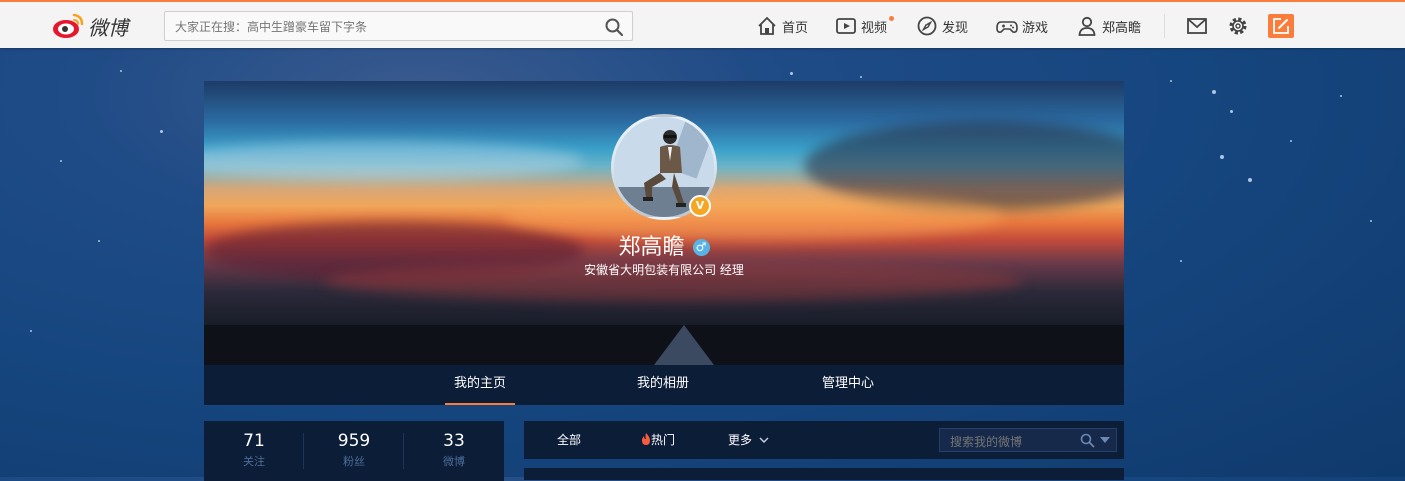 The width and height of the screenshot is (1405, 481). I want to click on weibo-logo: 微博, so click(97, 26).